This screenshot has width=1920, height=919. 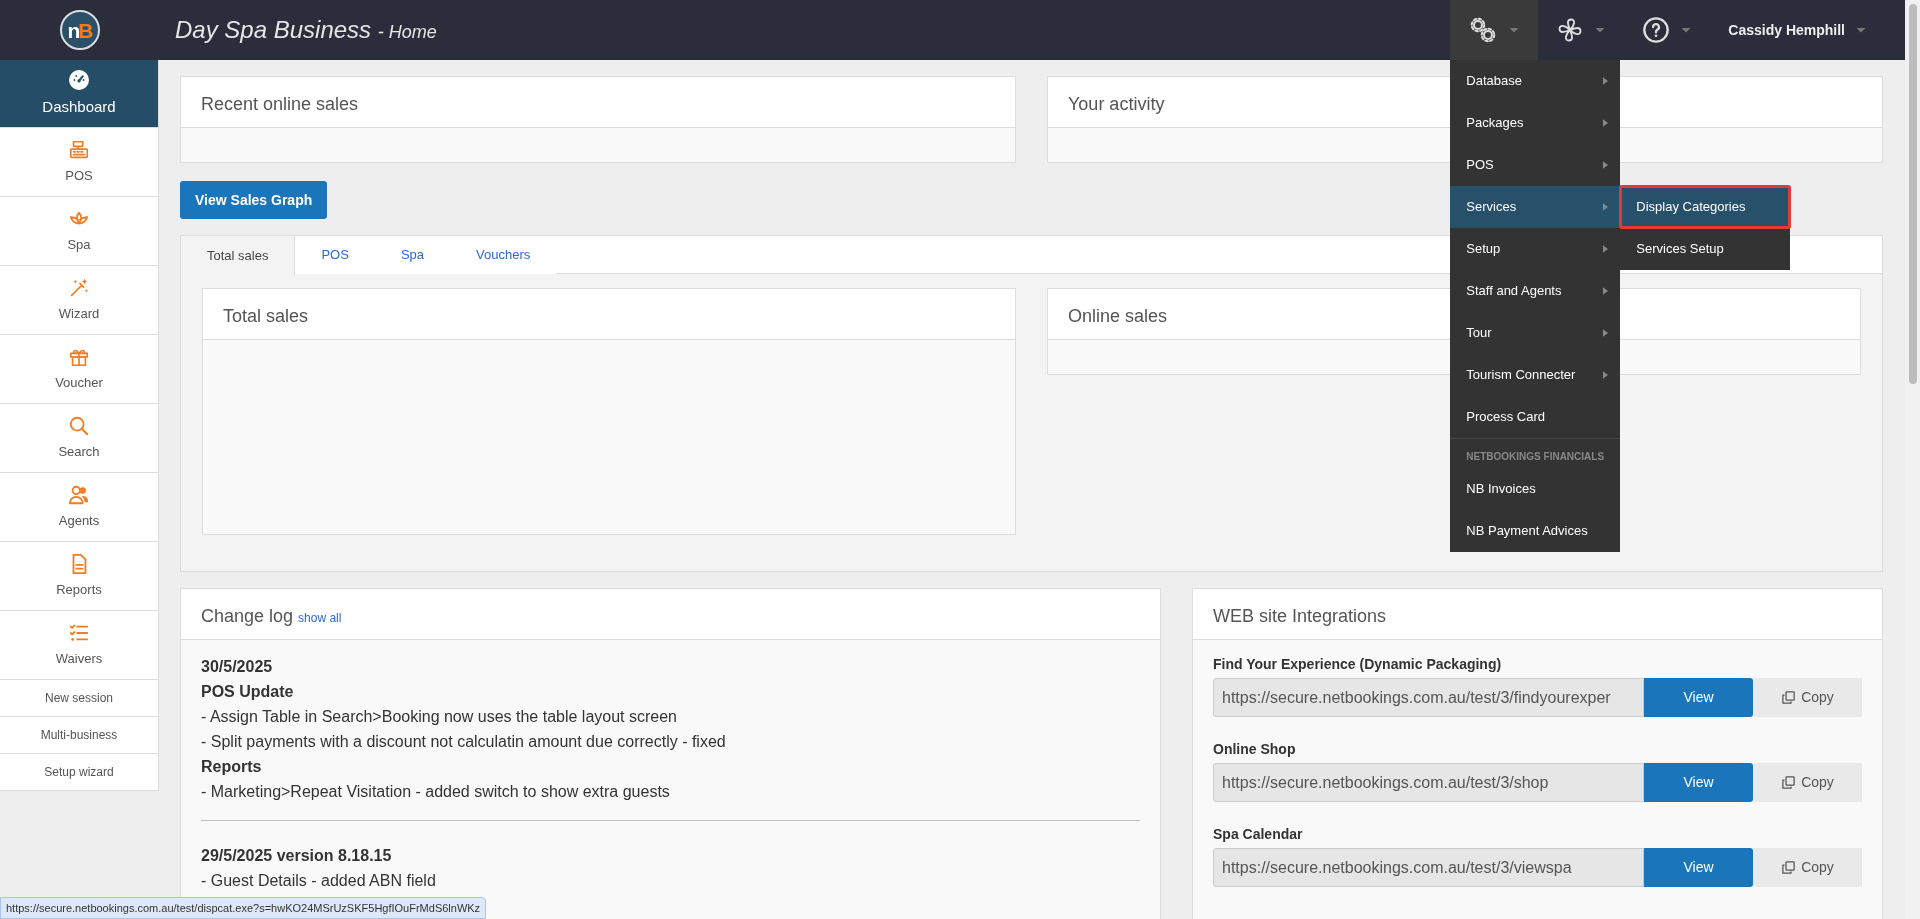 What do you see at coordinates (247, 616) in the screenshot?
I see `card-title: Change log` at bounding box center [247, 616].